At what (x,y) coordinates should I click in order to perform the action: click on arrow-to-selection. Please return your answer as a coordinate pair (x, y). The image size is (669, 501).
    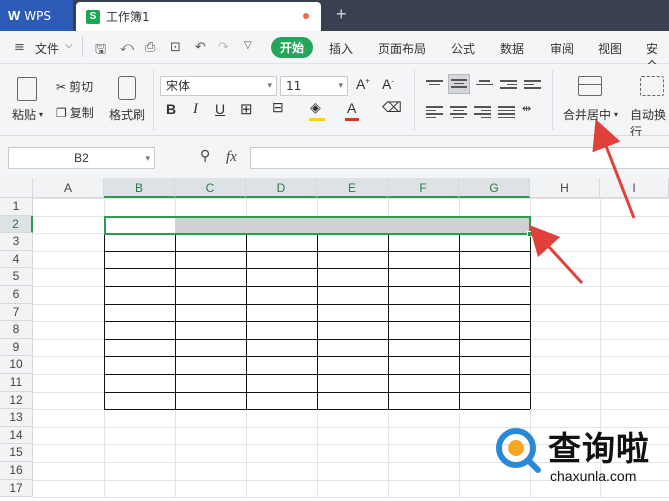
    Looking at the image, I should click on (556, 254).